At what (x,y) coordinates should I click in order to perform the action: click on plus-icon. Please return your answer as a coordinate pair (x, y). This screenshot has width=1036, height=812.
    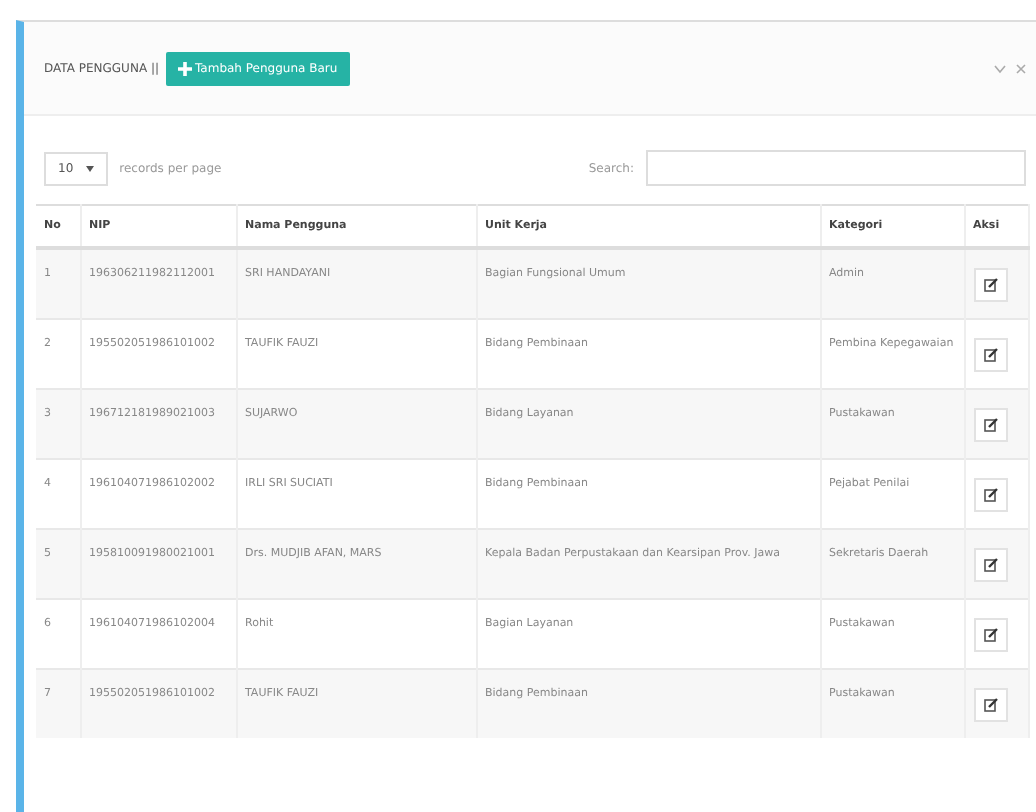
    Looking at the image, I should click on (184, 68).